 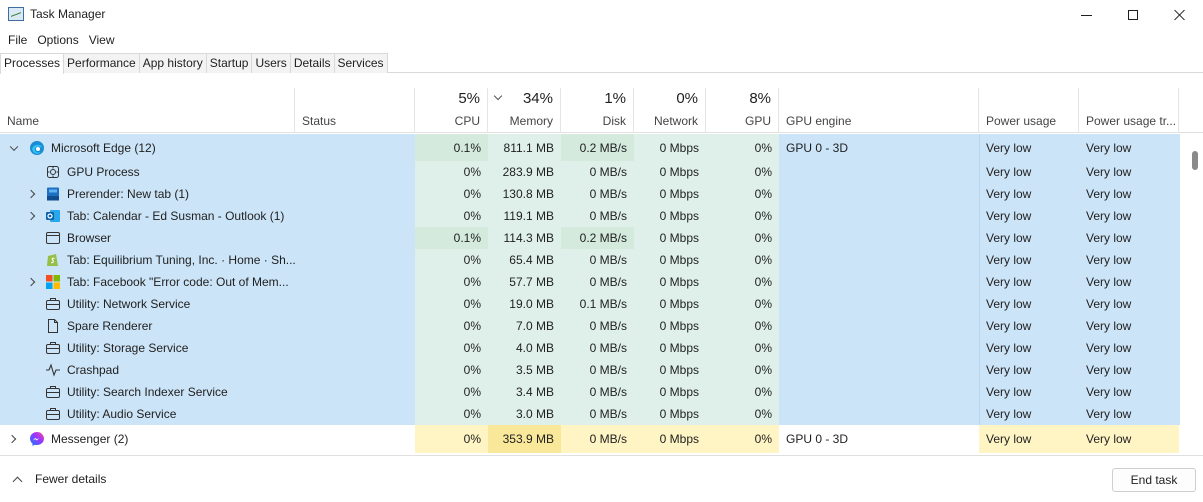 What do you see at coordinates (1029, 110) in the screenshot?
I see `header-power: Power usage` at bounding box center [1029, 110].